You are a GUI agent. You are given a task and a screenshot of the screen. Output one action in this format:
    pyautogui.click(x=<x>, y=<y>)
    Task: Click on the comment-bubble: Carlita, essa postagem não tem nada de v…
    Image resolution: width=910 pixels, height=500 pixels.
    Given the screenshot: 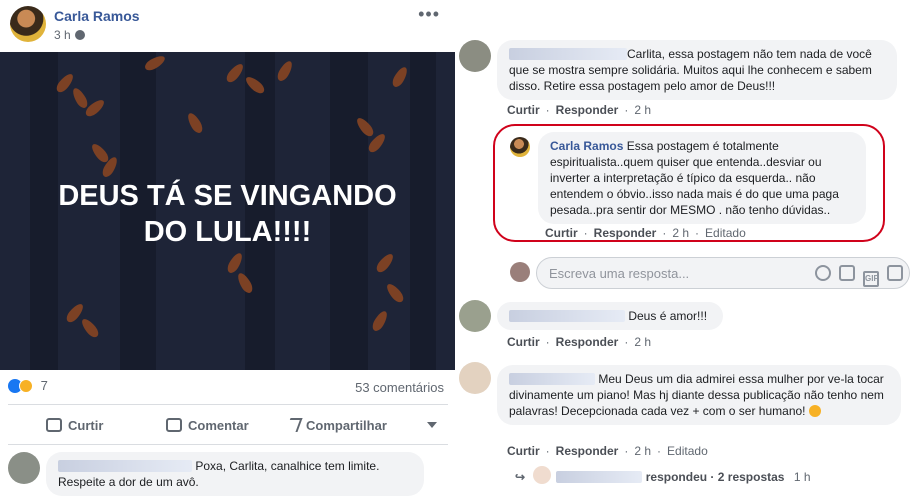 What is the action you would take?
    pyautogui.click(x=697, y=70)
    